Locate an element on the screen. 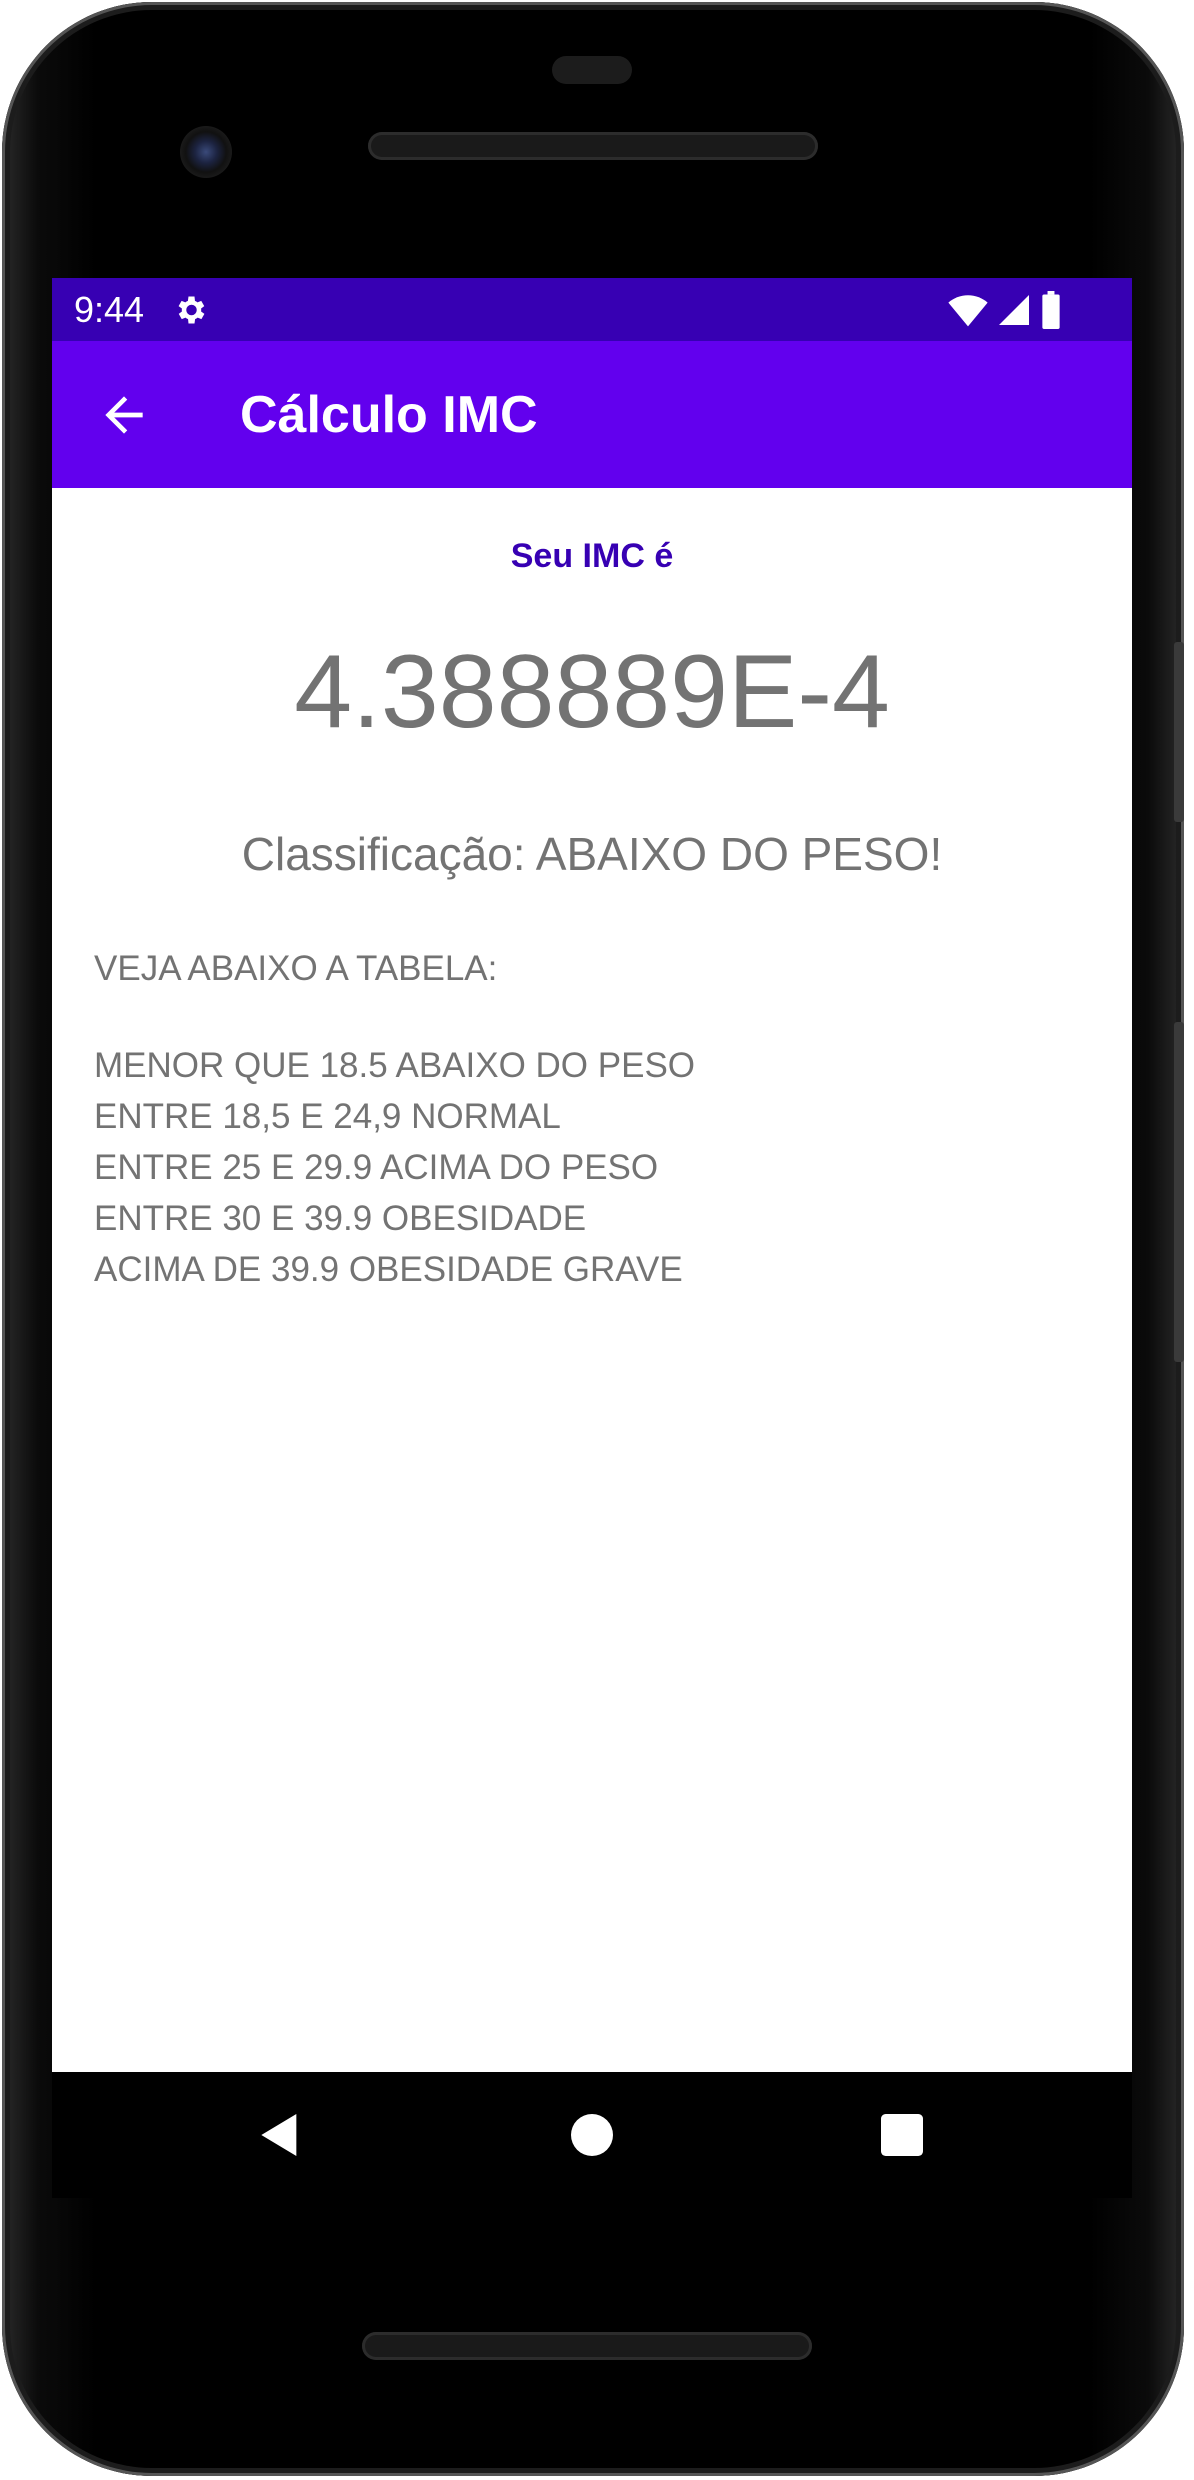 The image size is (1194, 2480). classification-text: Classificação: ABAIXO DO PESO! is located at coordinates (592, 854).